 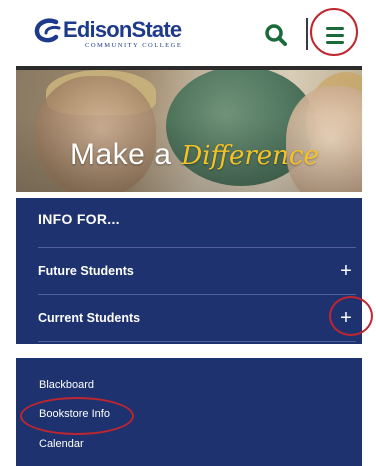 I want to click on logo-swoosh-icon, so click(x=48, y=31).